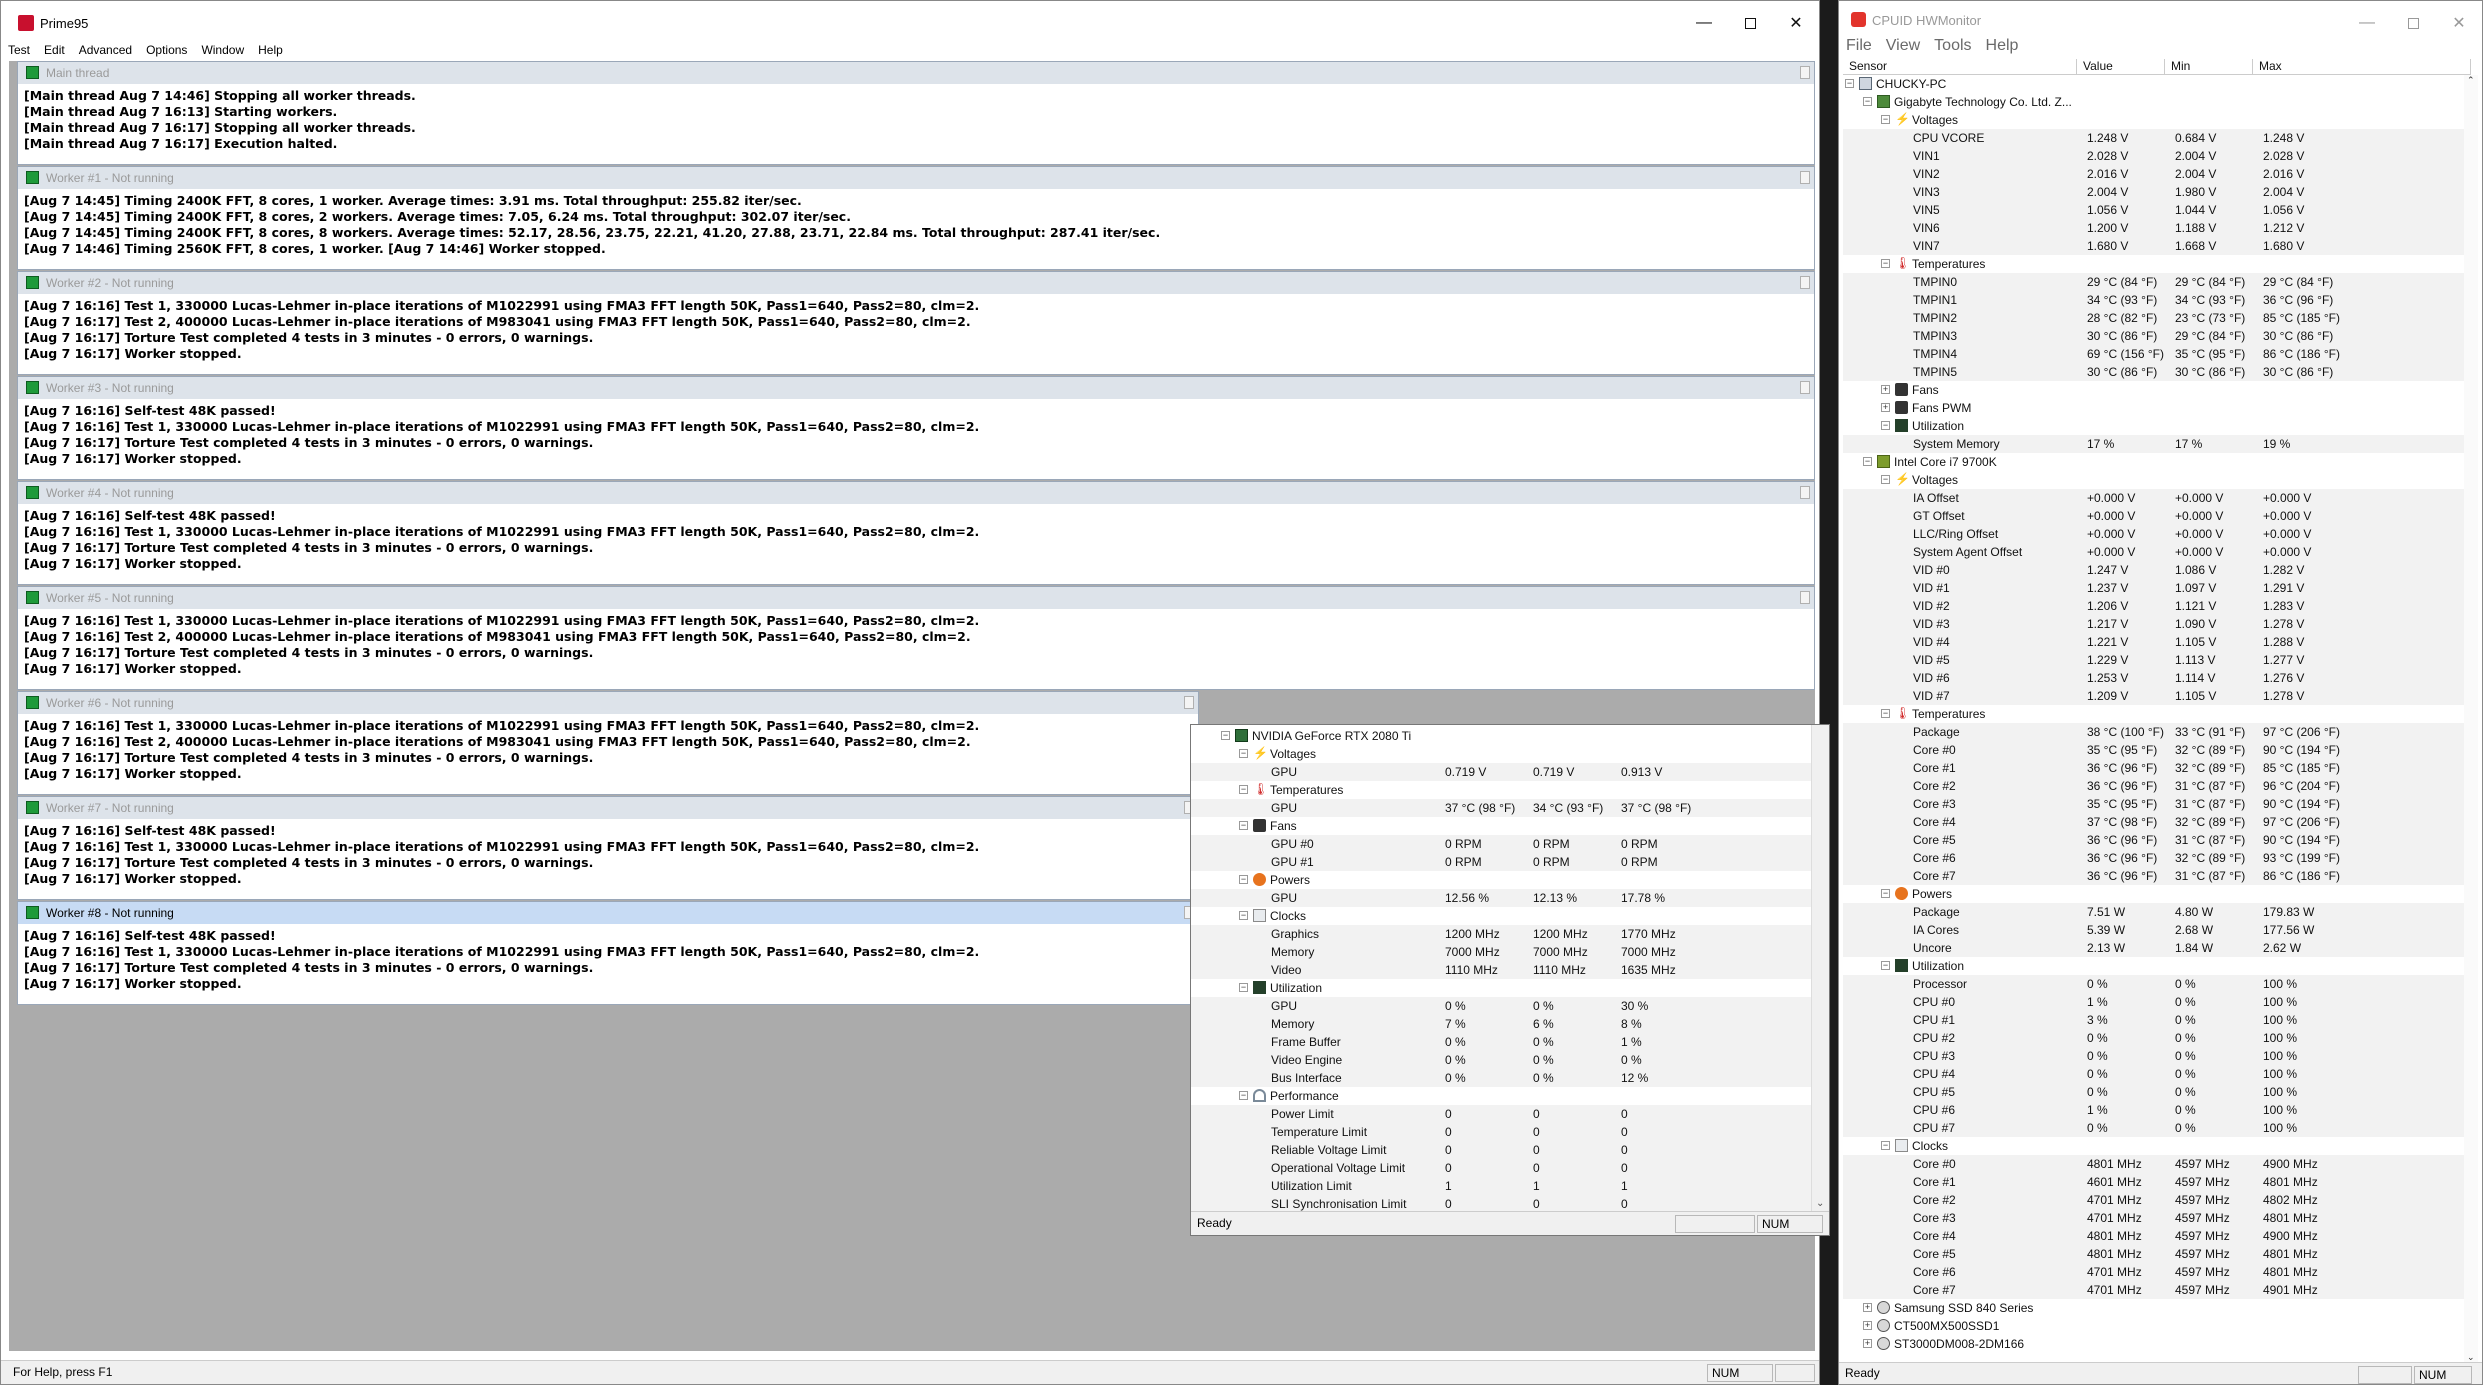  What do you see at coordinates (2154, 1200) in the screenshot?
I see `sensor-row: Core #2 4701 MHz 4597 MHz 4802 MHz` at bounding box center [2154, 1200].